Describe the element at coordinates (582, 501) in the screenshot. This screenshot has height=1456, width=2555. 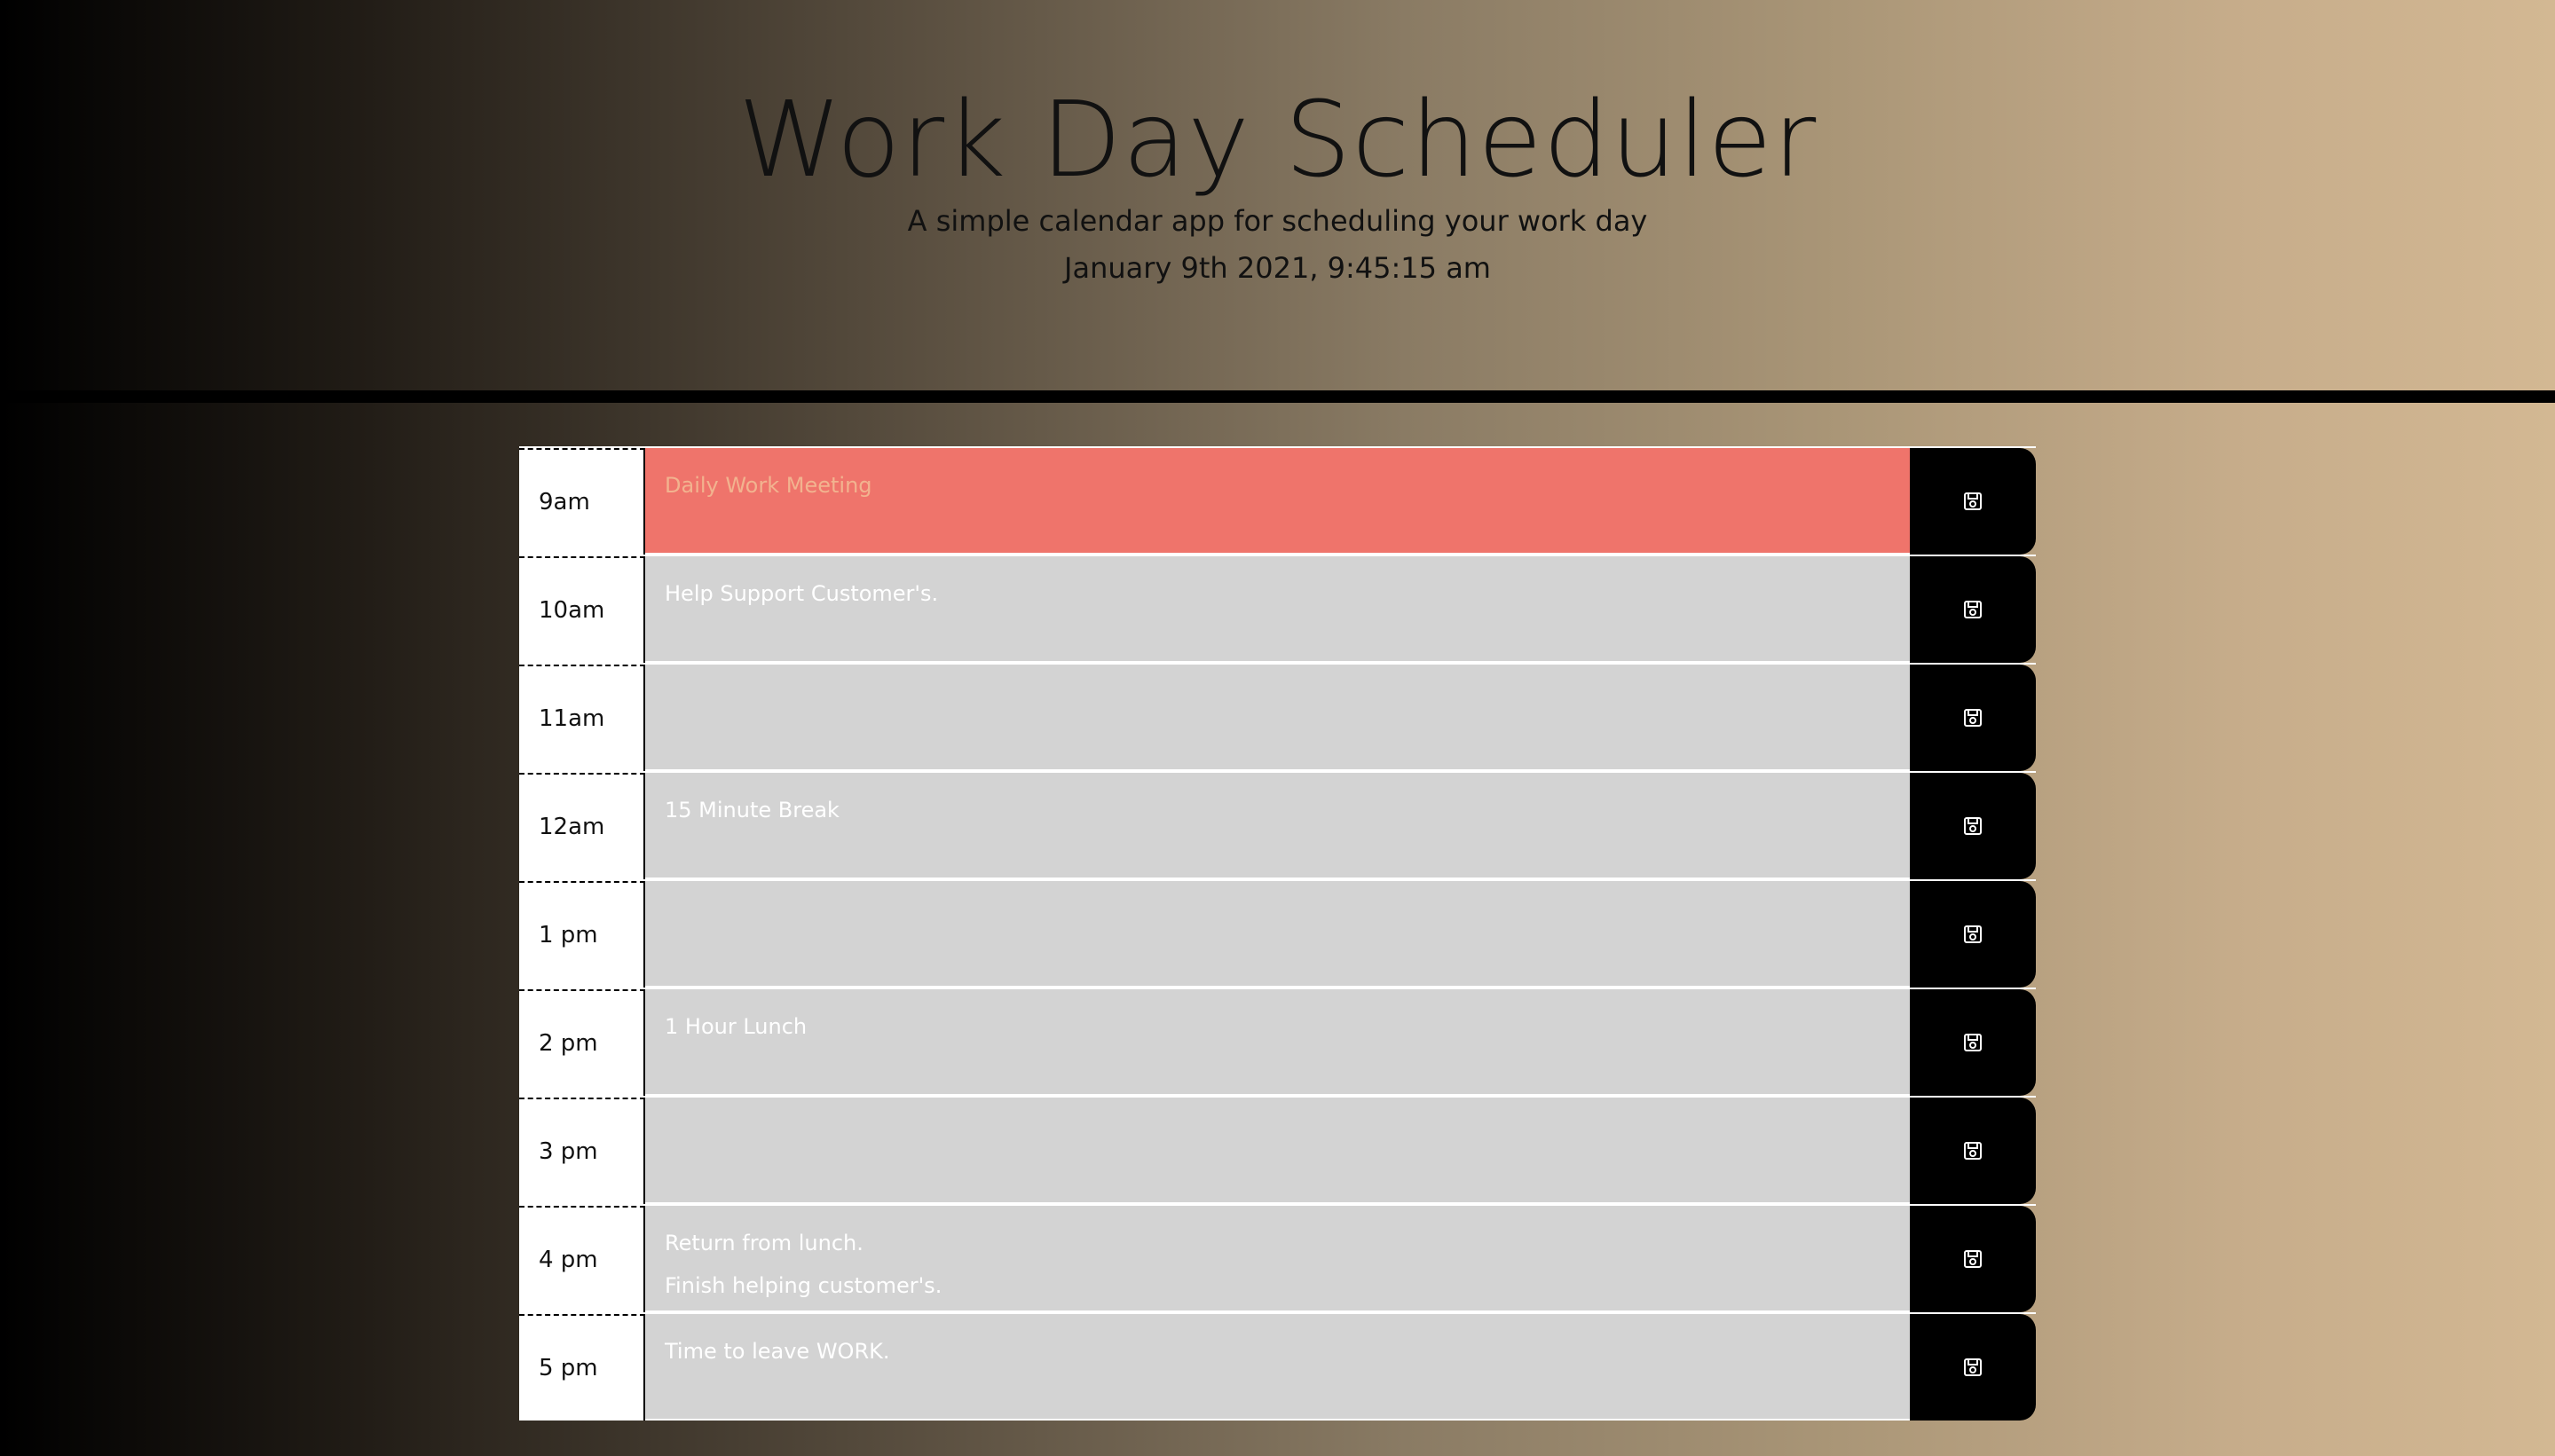
I see `hour-label: 9am` at that location.